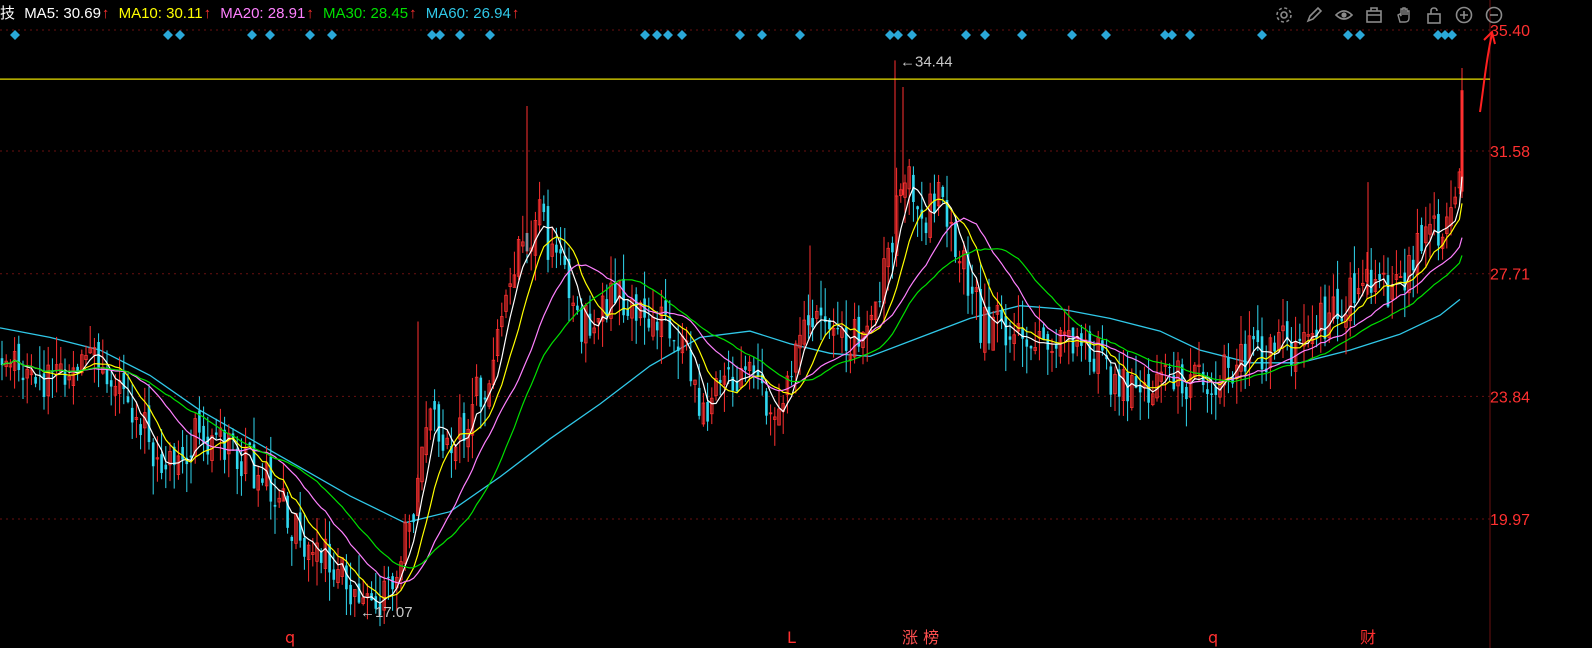 The image size is (1592, 648). What do you see at coordinates (1434, 15) in the screenshot?
I see `lock-icon` at bounding box center [1434, 15].